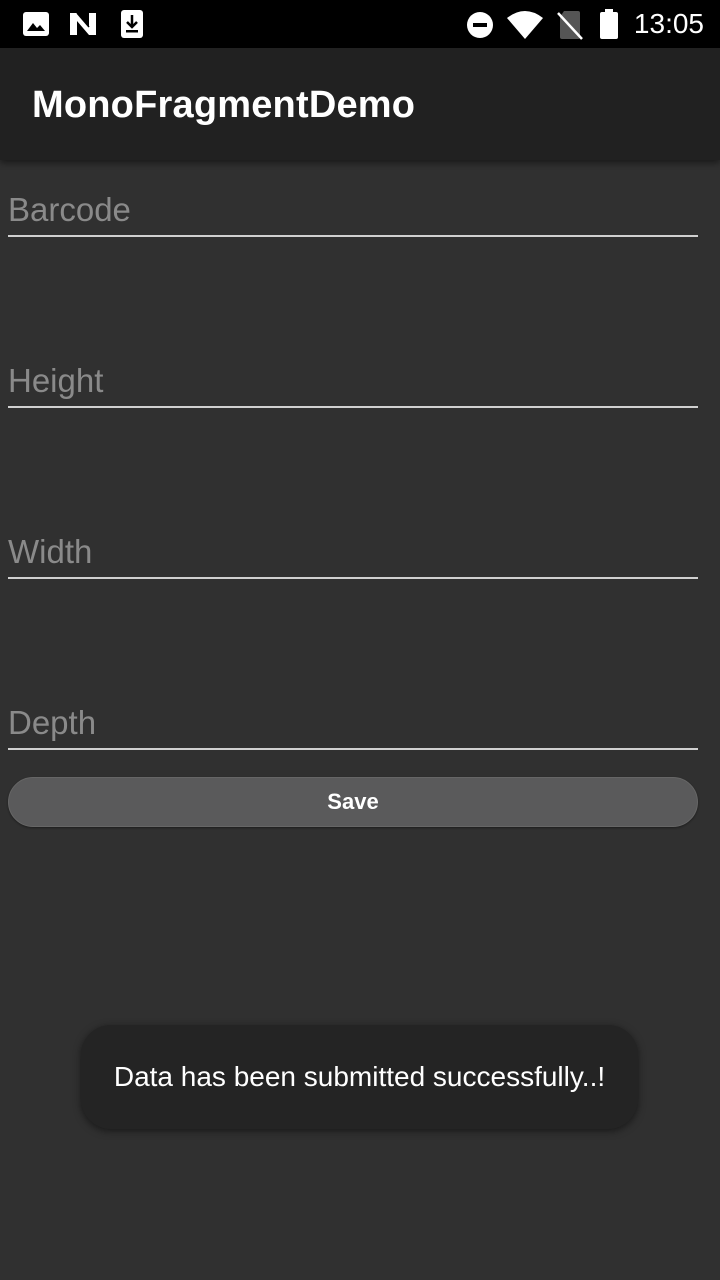 This screenshot has height=1280, width=720. I want to click on do-not-disturb-icon, so click(480, 27).